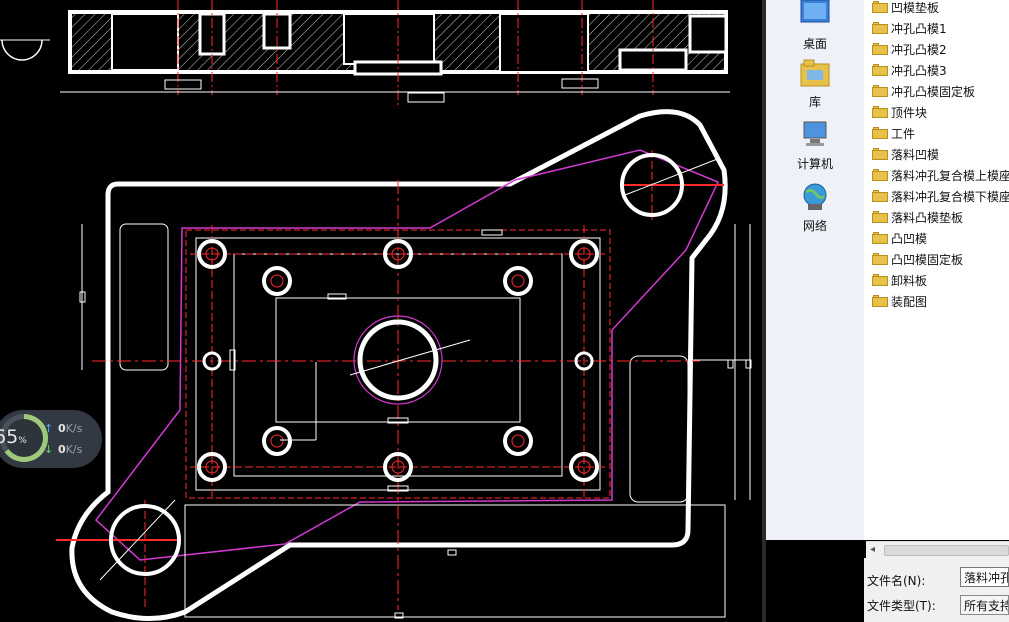  Describe the element at coordinates (899, 112) in the screenshot. I see `list-item: 顶件块` at that location.